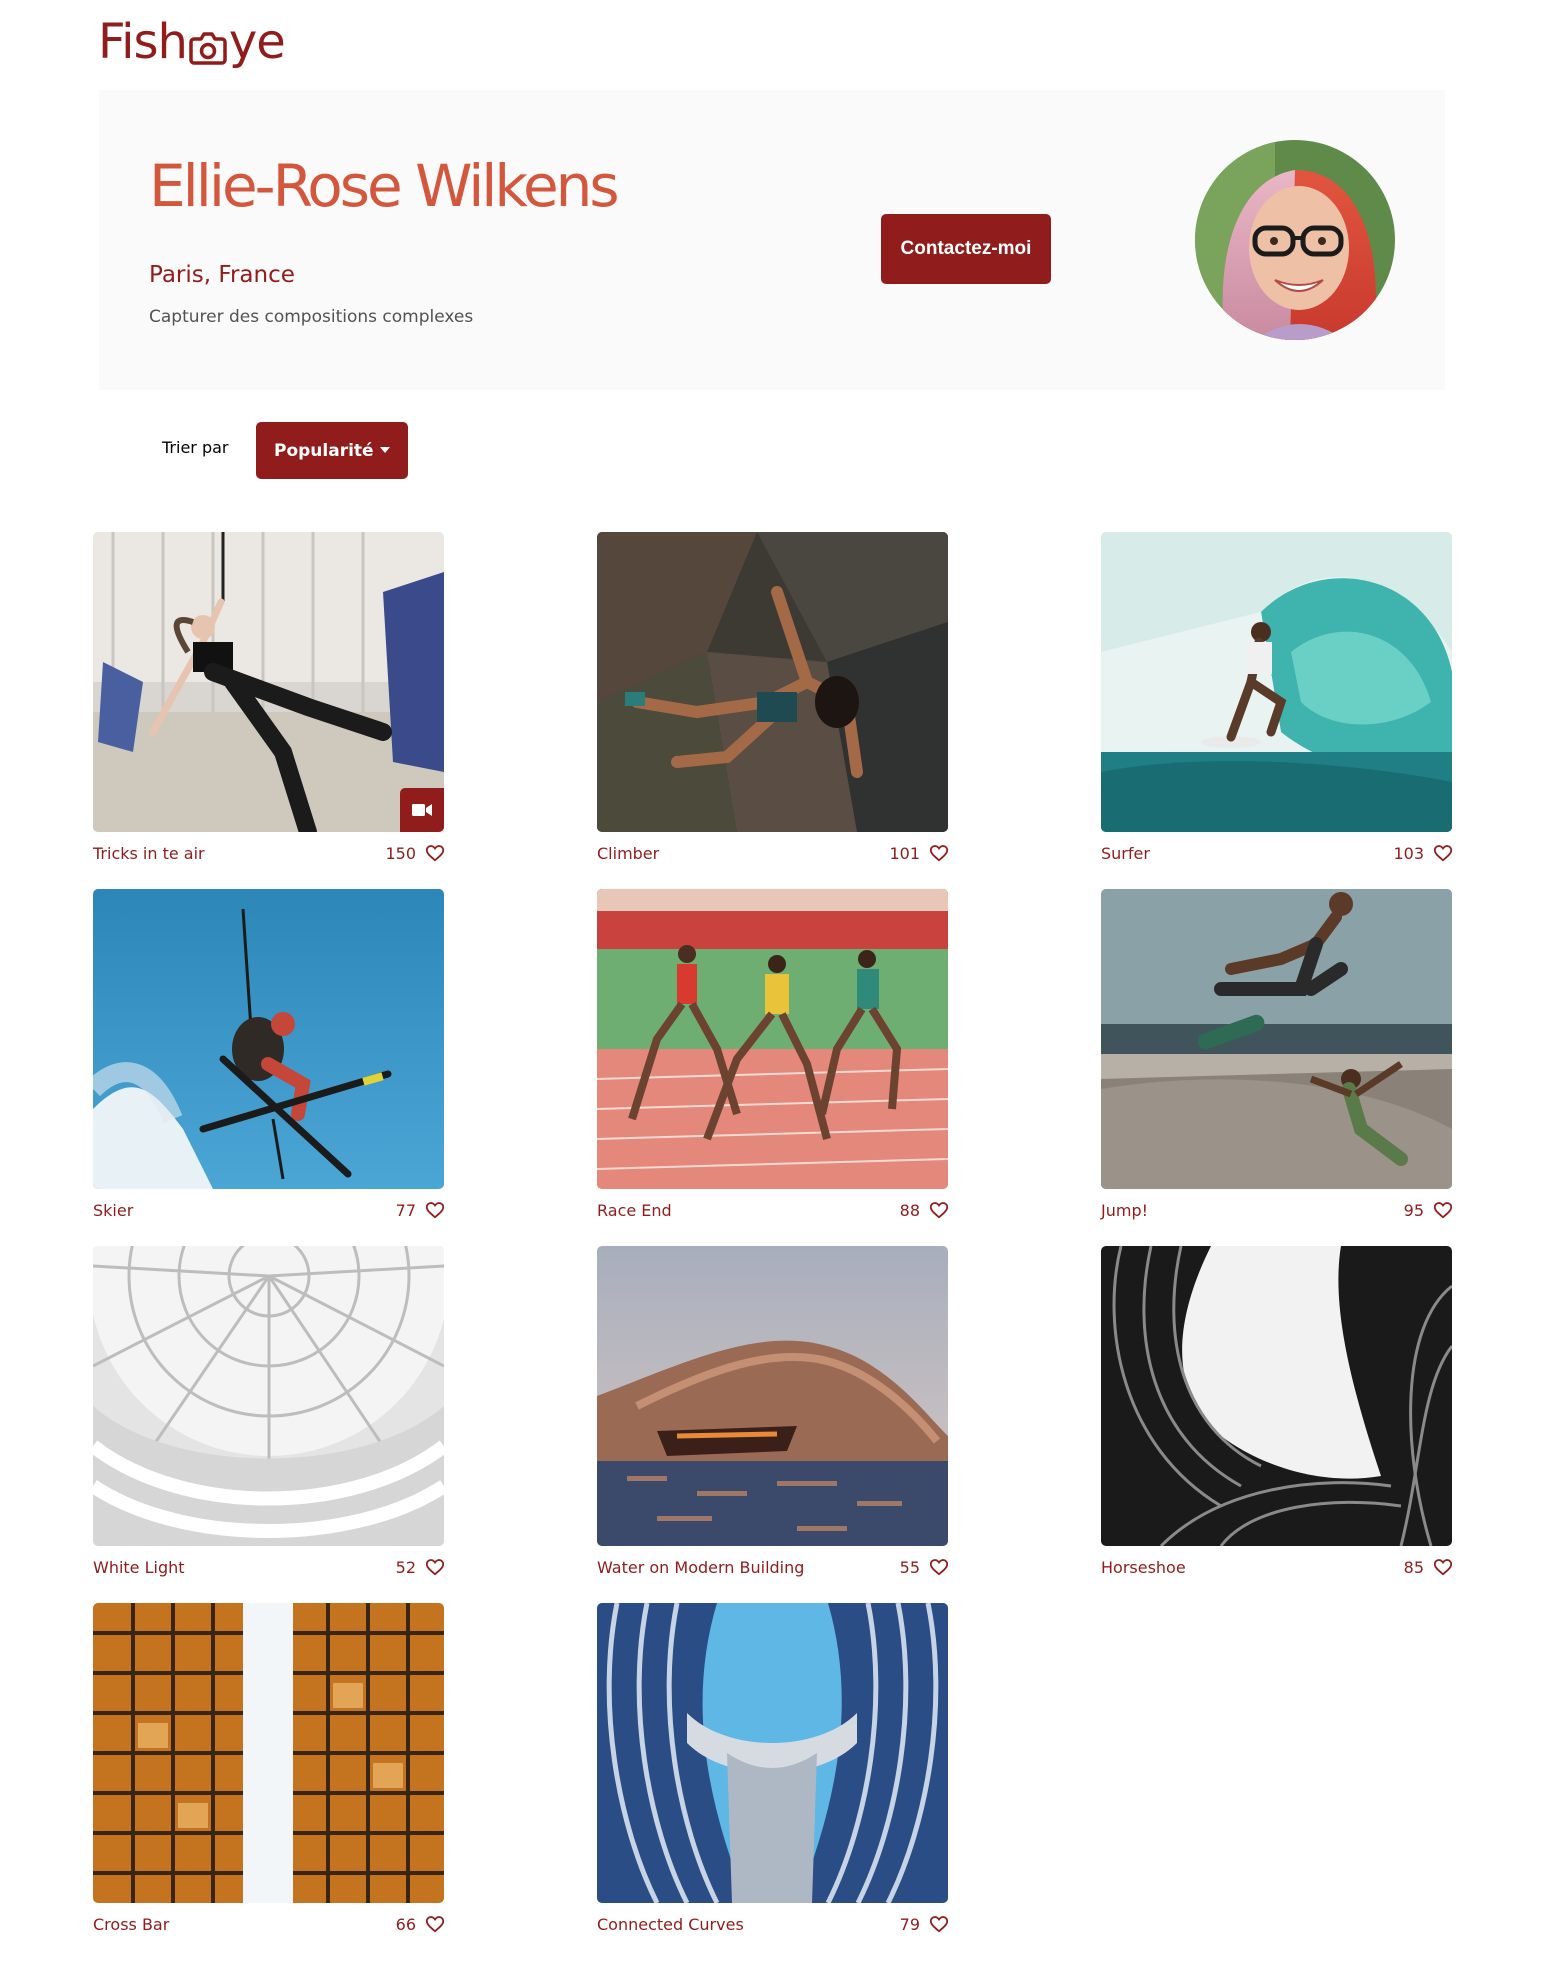 Image resolution: width=1545 pixels, height=1961 pixels. Describe the element at coordinates (1125, 1210) in the screenshot. I see `media-title: Jump!` at that location.